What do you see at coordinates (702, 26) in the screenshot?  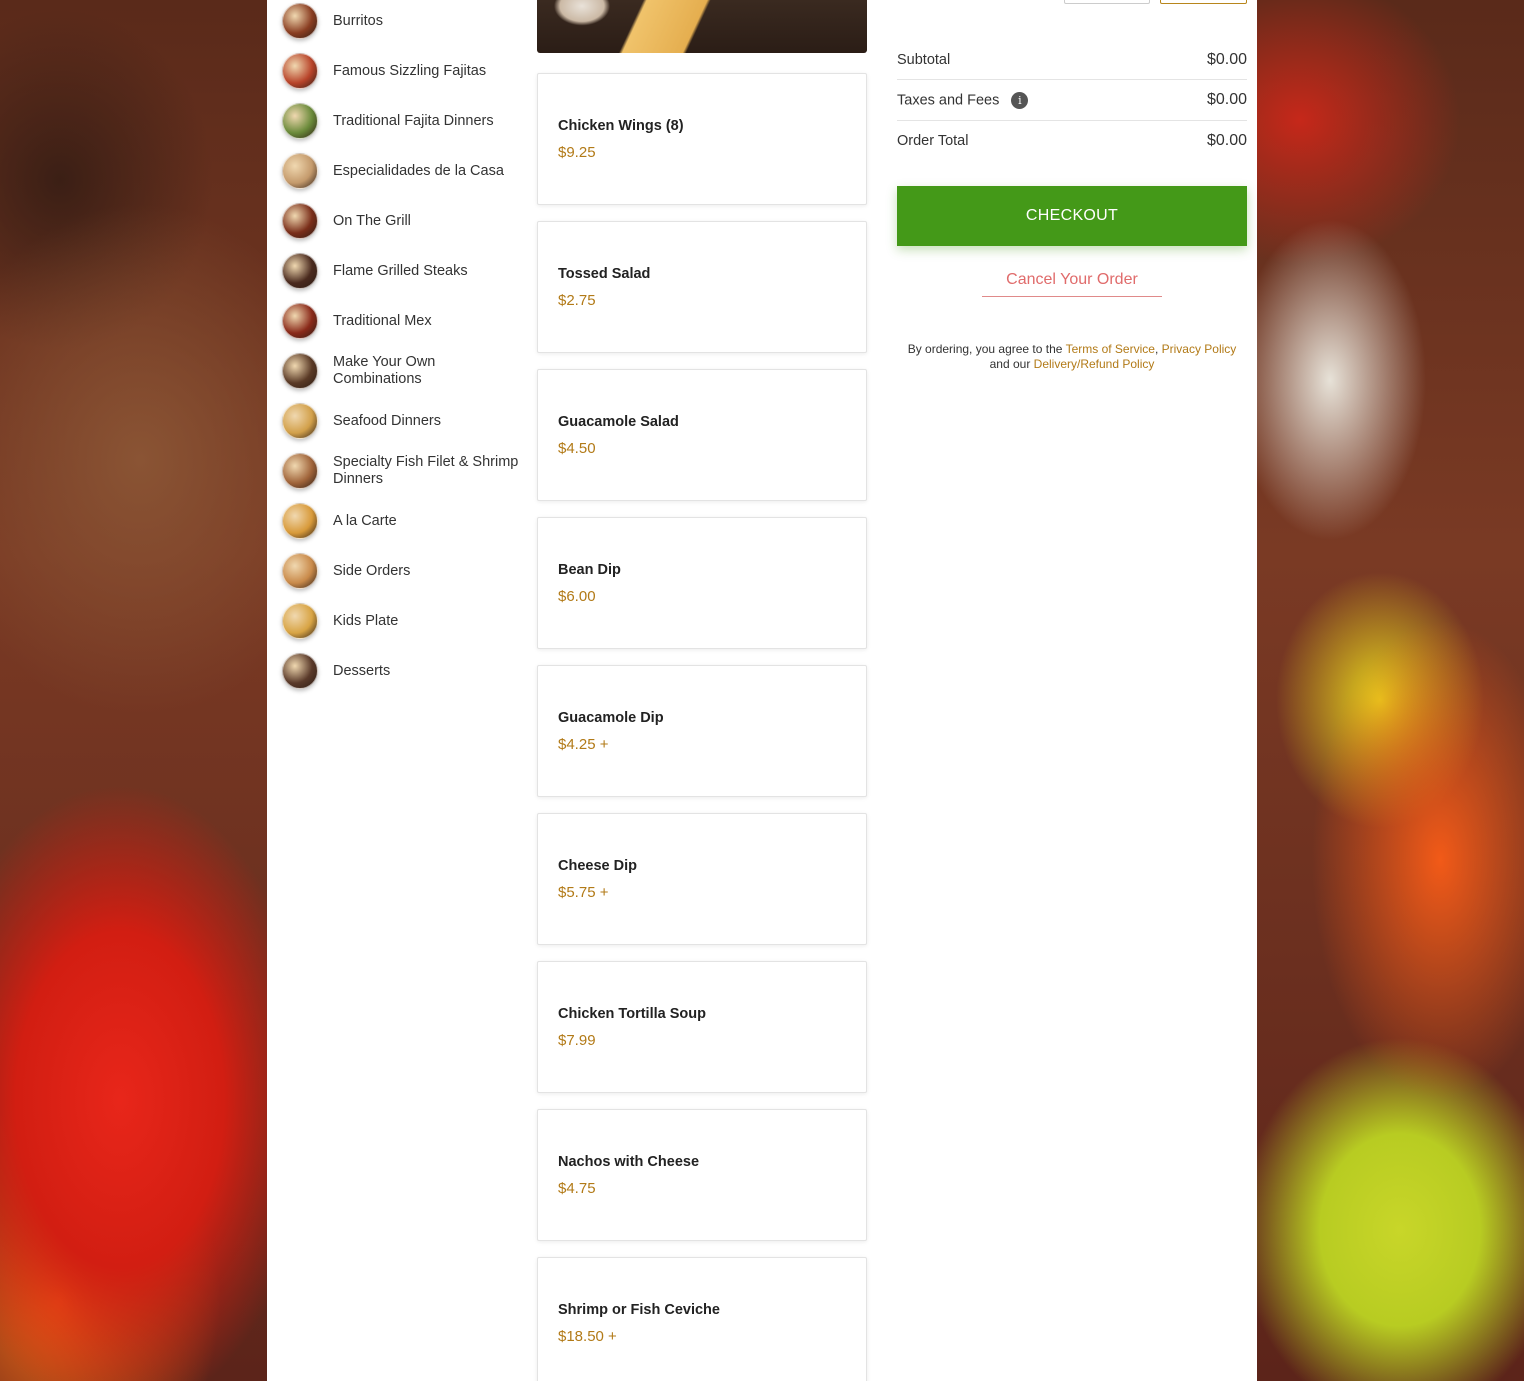 I see `menu-section-hero-image` at bounding box center [702, 26].